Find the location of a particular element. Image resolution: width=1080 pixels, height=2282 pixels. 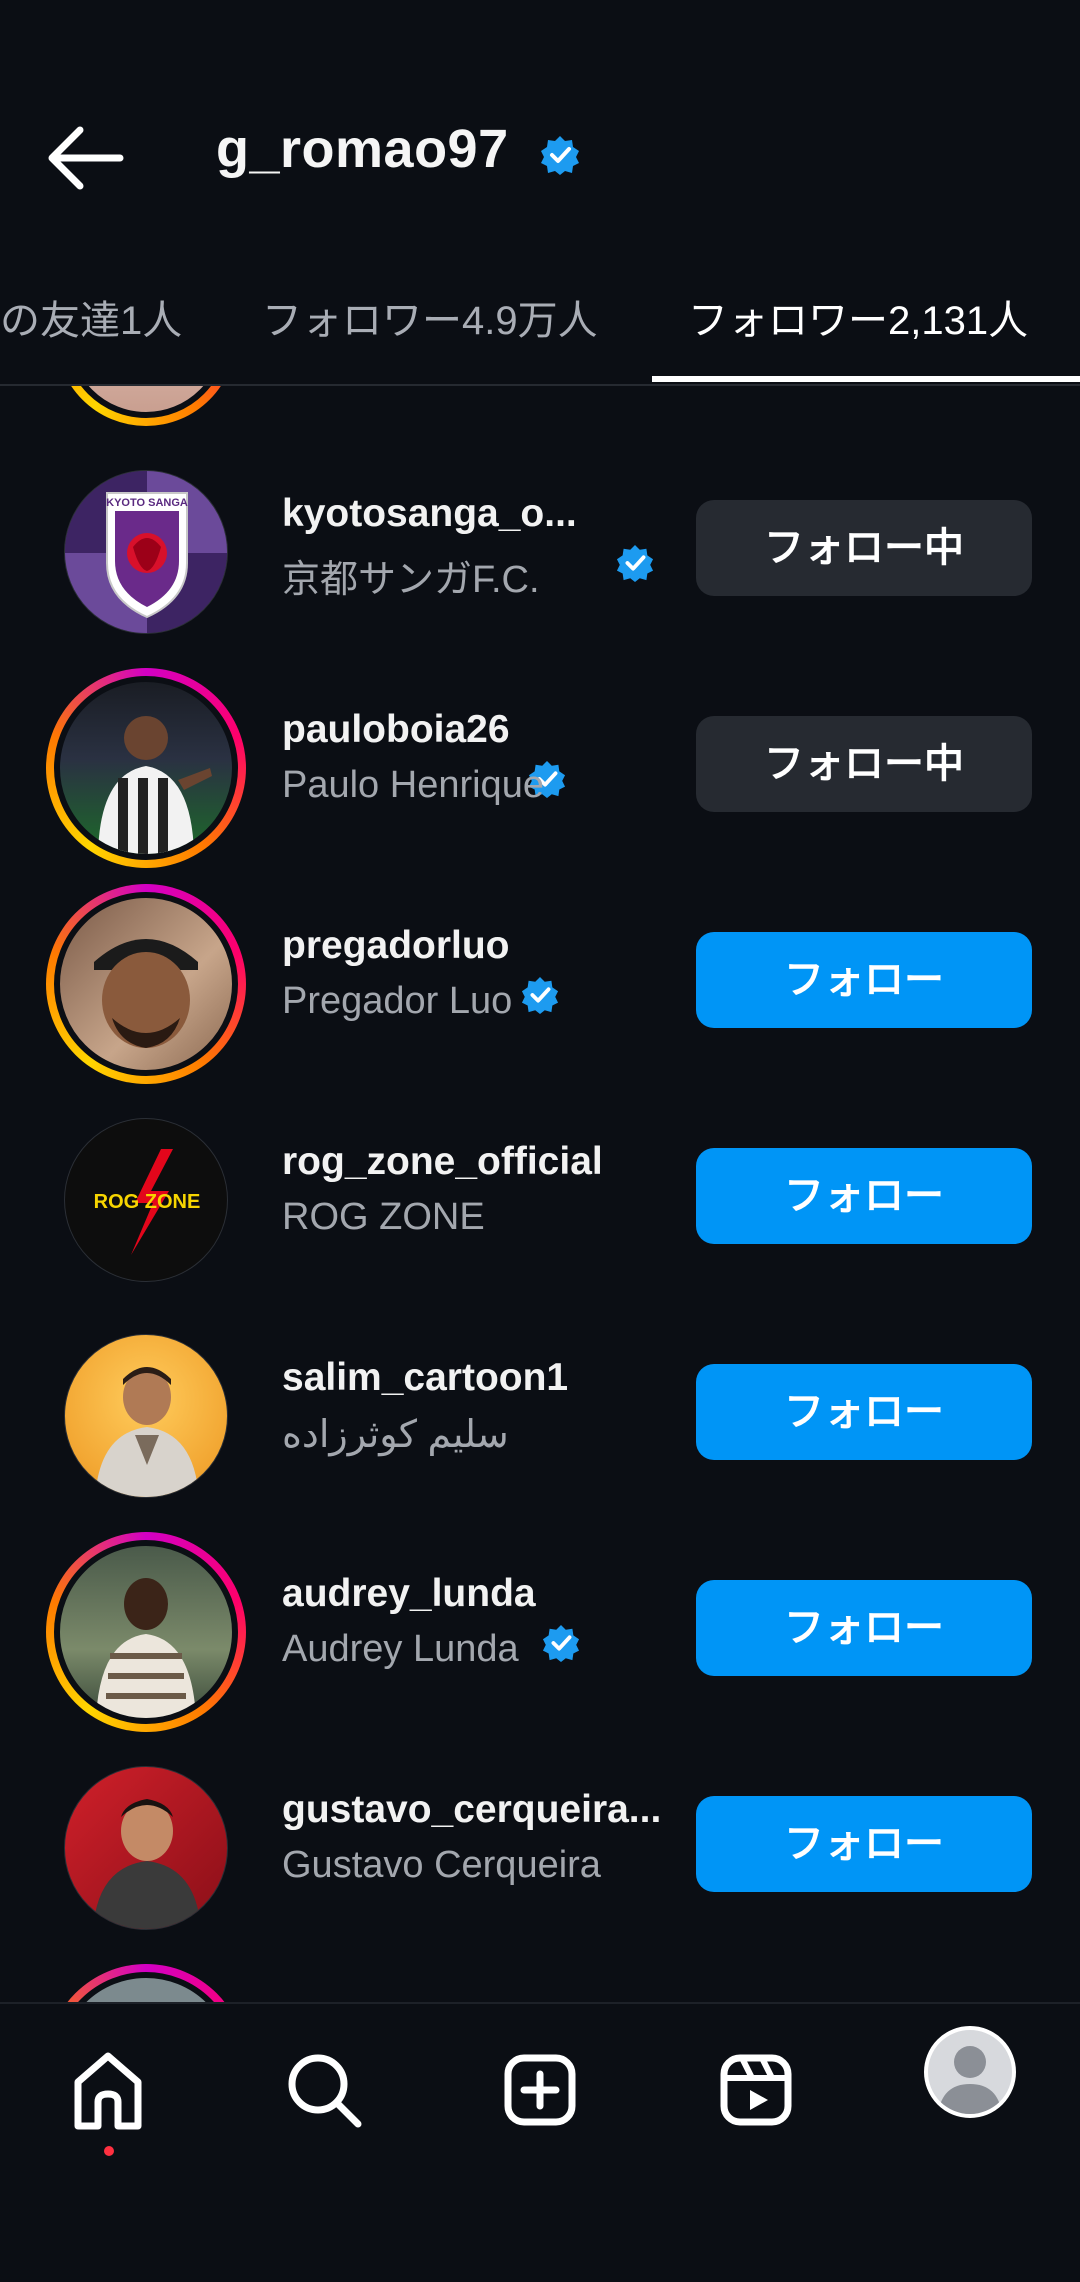

full-name: ROG ZONE is located at coordinates (383, 1217).